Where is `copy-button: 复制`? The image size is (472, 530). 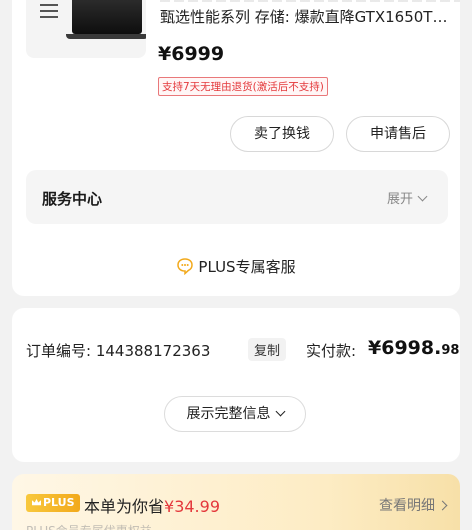
copy-button: 复制 is located at coordinates (267, 349).